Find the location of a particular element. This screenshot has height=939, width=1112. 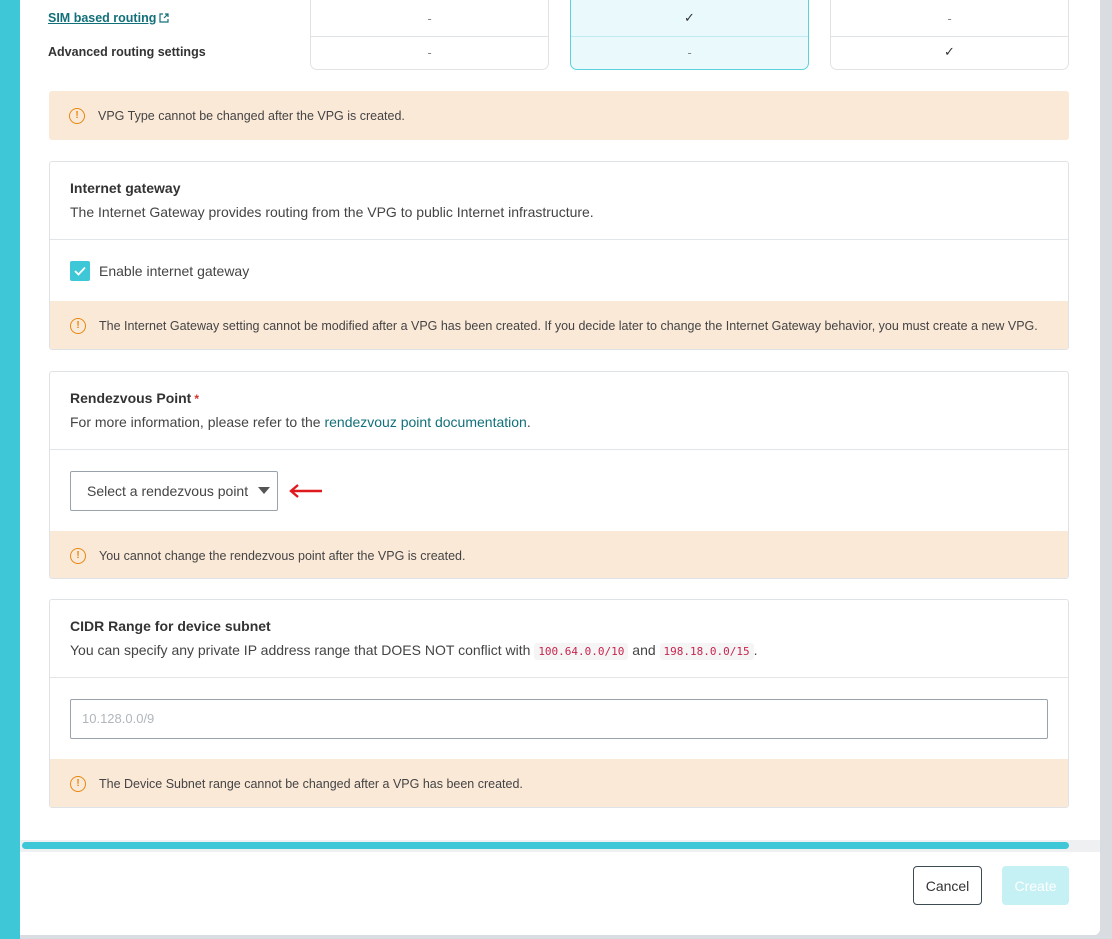

enable-internet-gateway-checkbox is located at coordinates (80, 270).